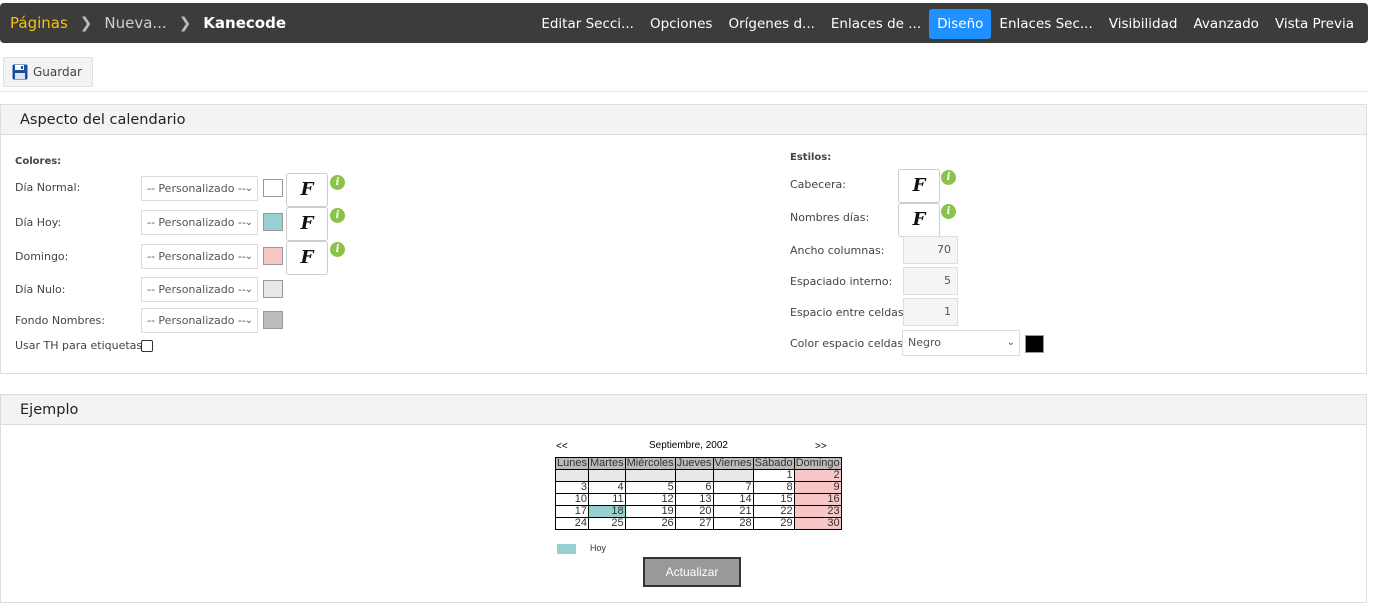 This screenshot has height=603, width=1373. What do you see at coordinates (817, 499) in the screenshot?
I see `calendar-day-cell: 16` at bounding box center [817, 499].